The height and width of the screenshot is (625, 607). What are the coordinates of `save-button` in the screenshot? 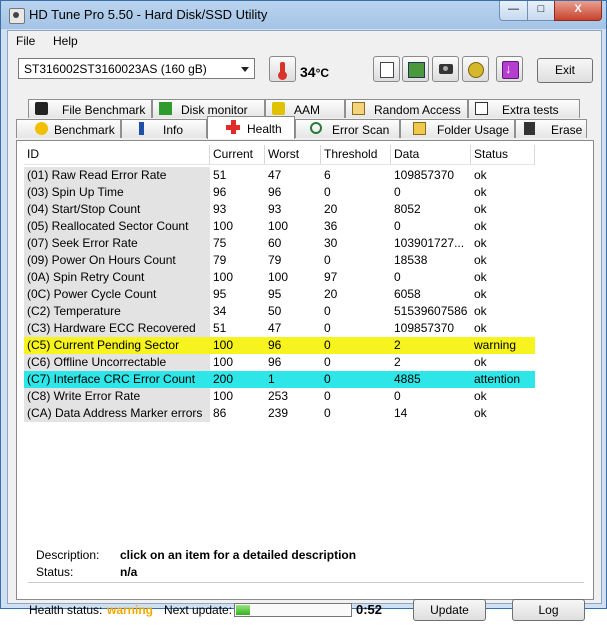 It's located at (509, 69).